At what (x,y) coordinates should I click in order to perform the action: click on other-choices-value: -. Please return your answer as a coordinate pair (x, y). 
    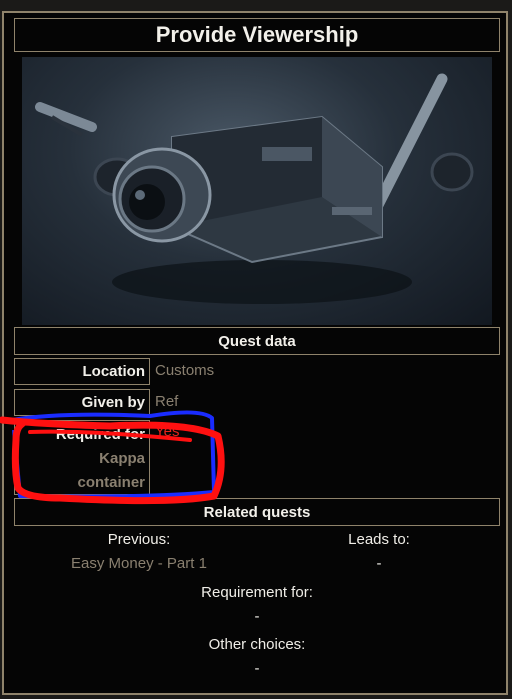
    Looking at the image, I should click on (257, 668).